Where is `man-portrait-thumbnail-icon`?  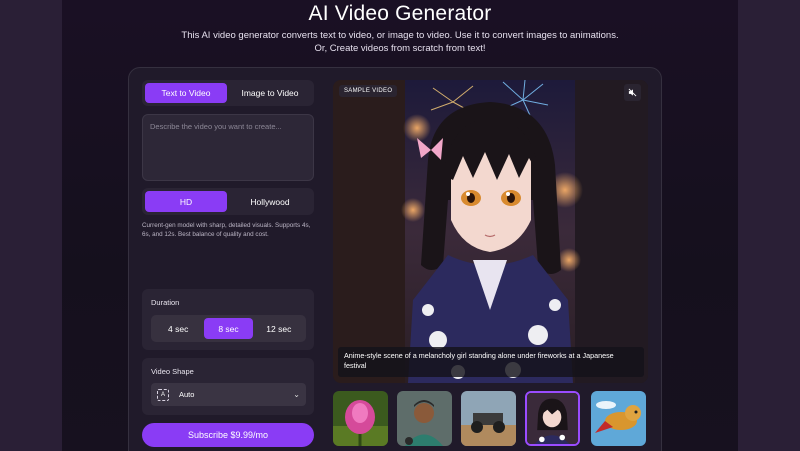 man-portrait-thumbnail-icon is located at coordinates (424, 418).